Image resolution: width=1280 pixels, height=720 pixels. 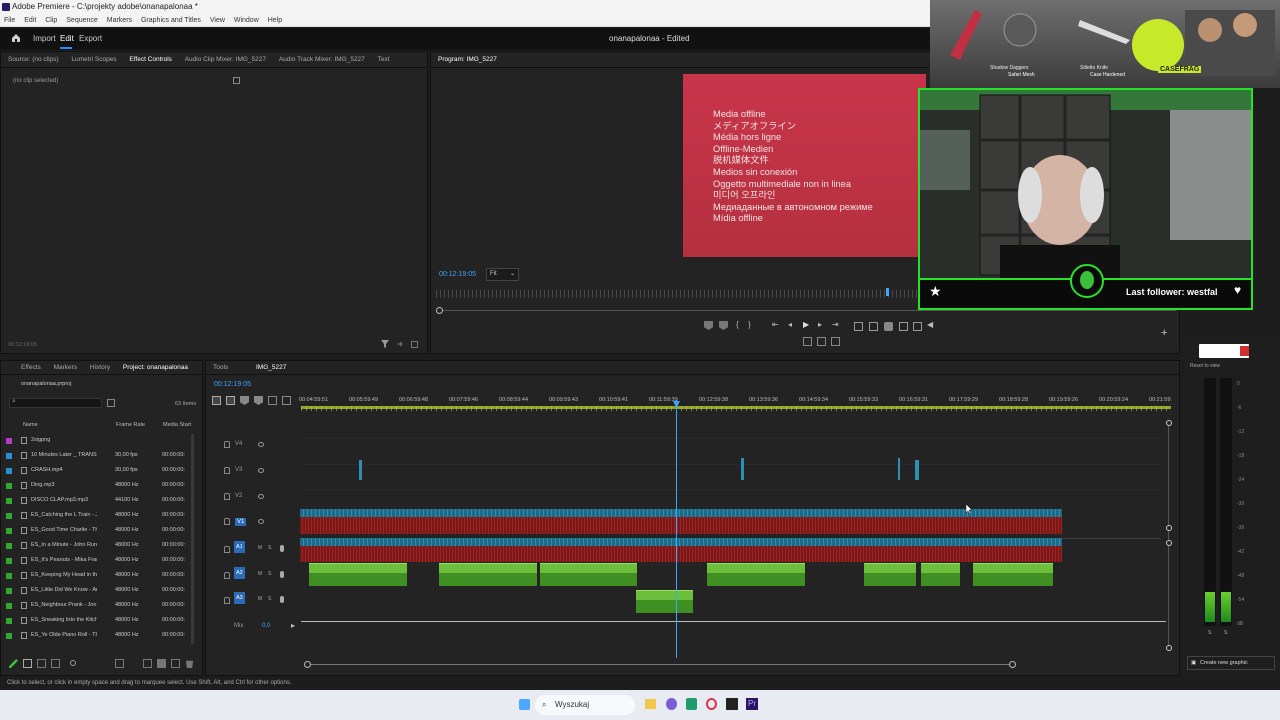 What do you see at coordinates (723, 325) in the screenshot?
I see `add-marker-icon` at bounding box center [723, 325].